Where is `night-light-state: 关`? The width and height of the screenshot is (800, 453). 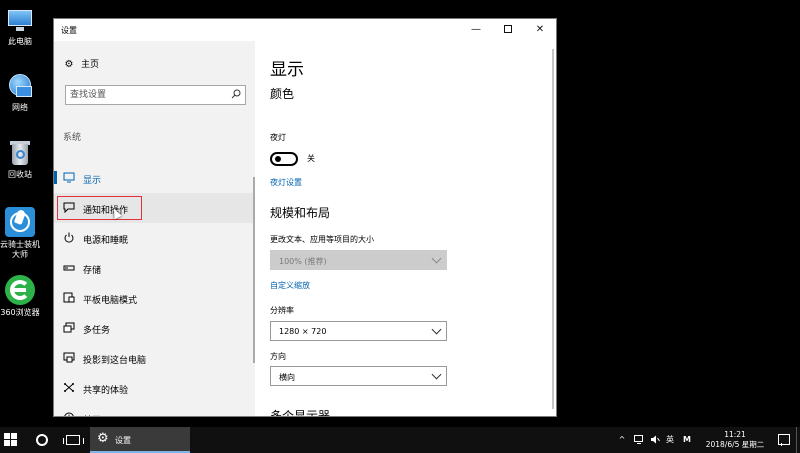 night-light-state: 关 is located at coordinates (311, 158).